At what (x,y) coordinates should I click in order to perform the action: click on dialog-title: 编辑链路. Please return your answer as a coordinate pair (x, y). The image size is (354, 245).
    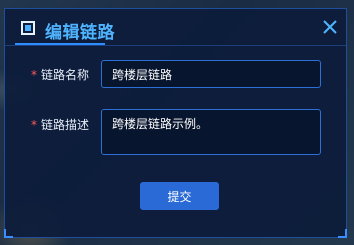
    Looking at the image, I should click on (80, 33).